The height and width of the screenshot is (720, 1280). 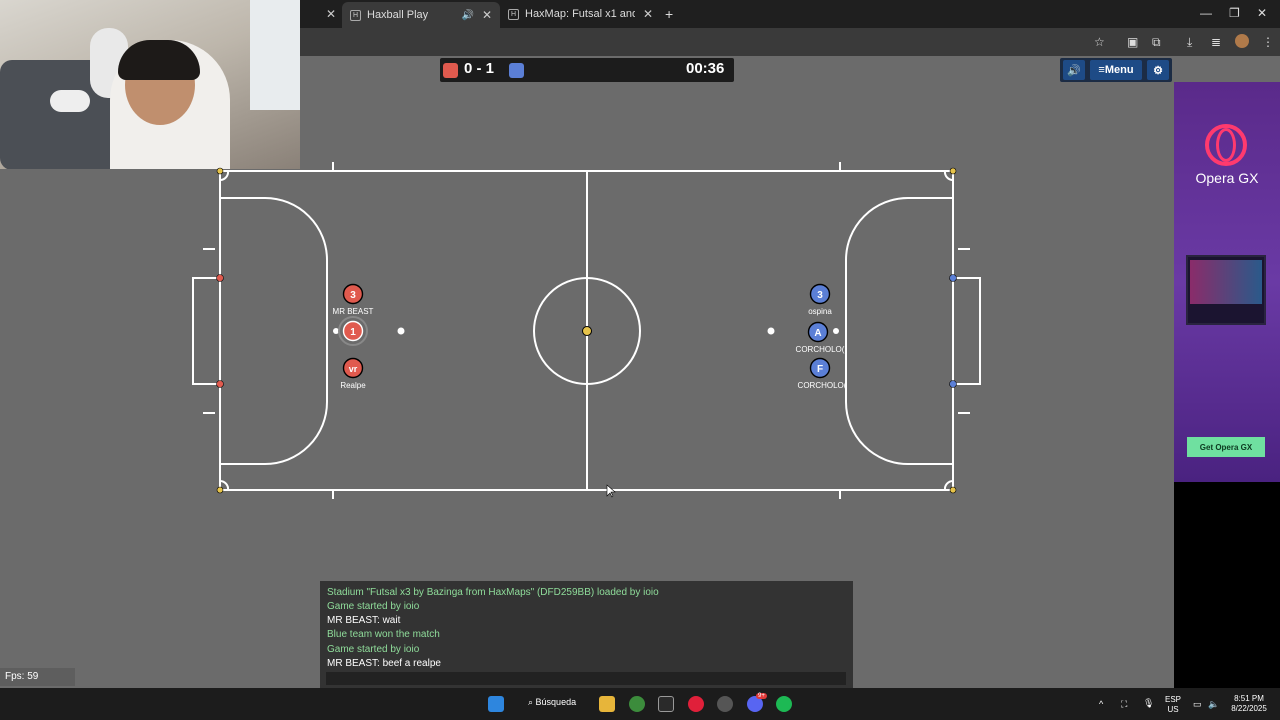 I want to click on tab-title: HaxMap: Futsal x1 and x2 ; by, so click(x=580, y=14).